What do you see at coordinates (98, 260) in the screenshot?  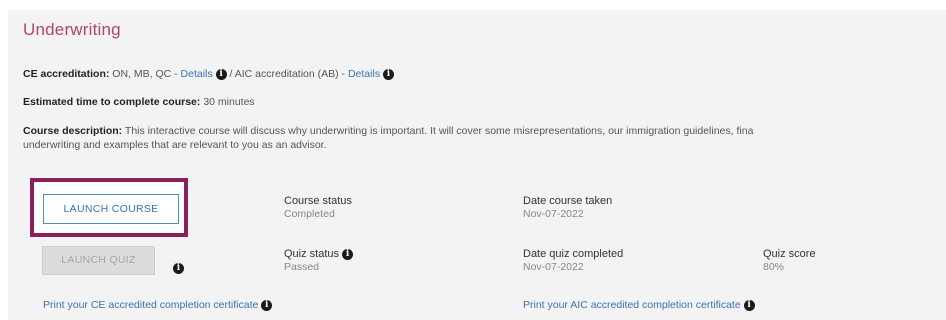 I see `launch-quiz-button: LAUNCH QUIZ` at bounding box center [98, 260].